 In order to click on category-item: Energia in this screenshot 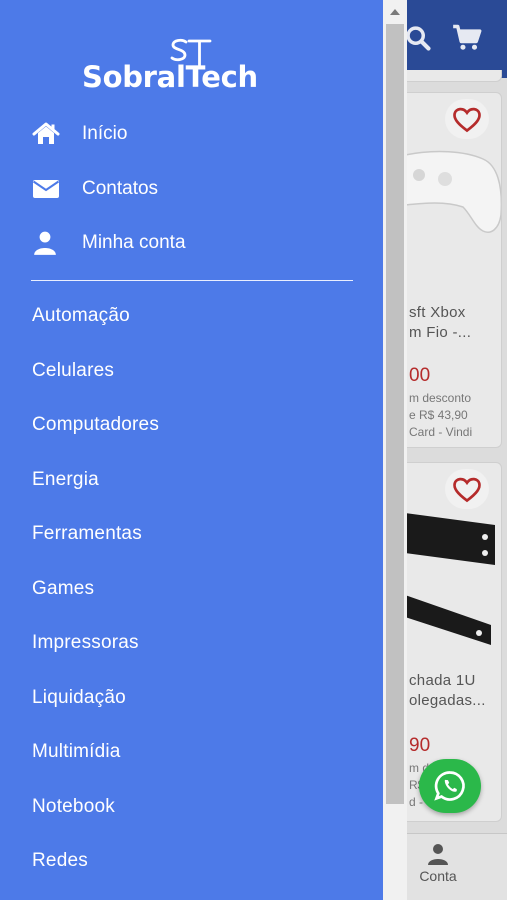, I will do `click(65, 480)`.